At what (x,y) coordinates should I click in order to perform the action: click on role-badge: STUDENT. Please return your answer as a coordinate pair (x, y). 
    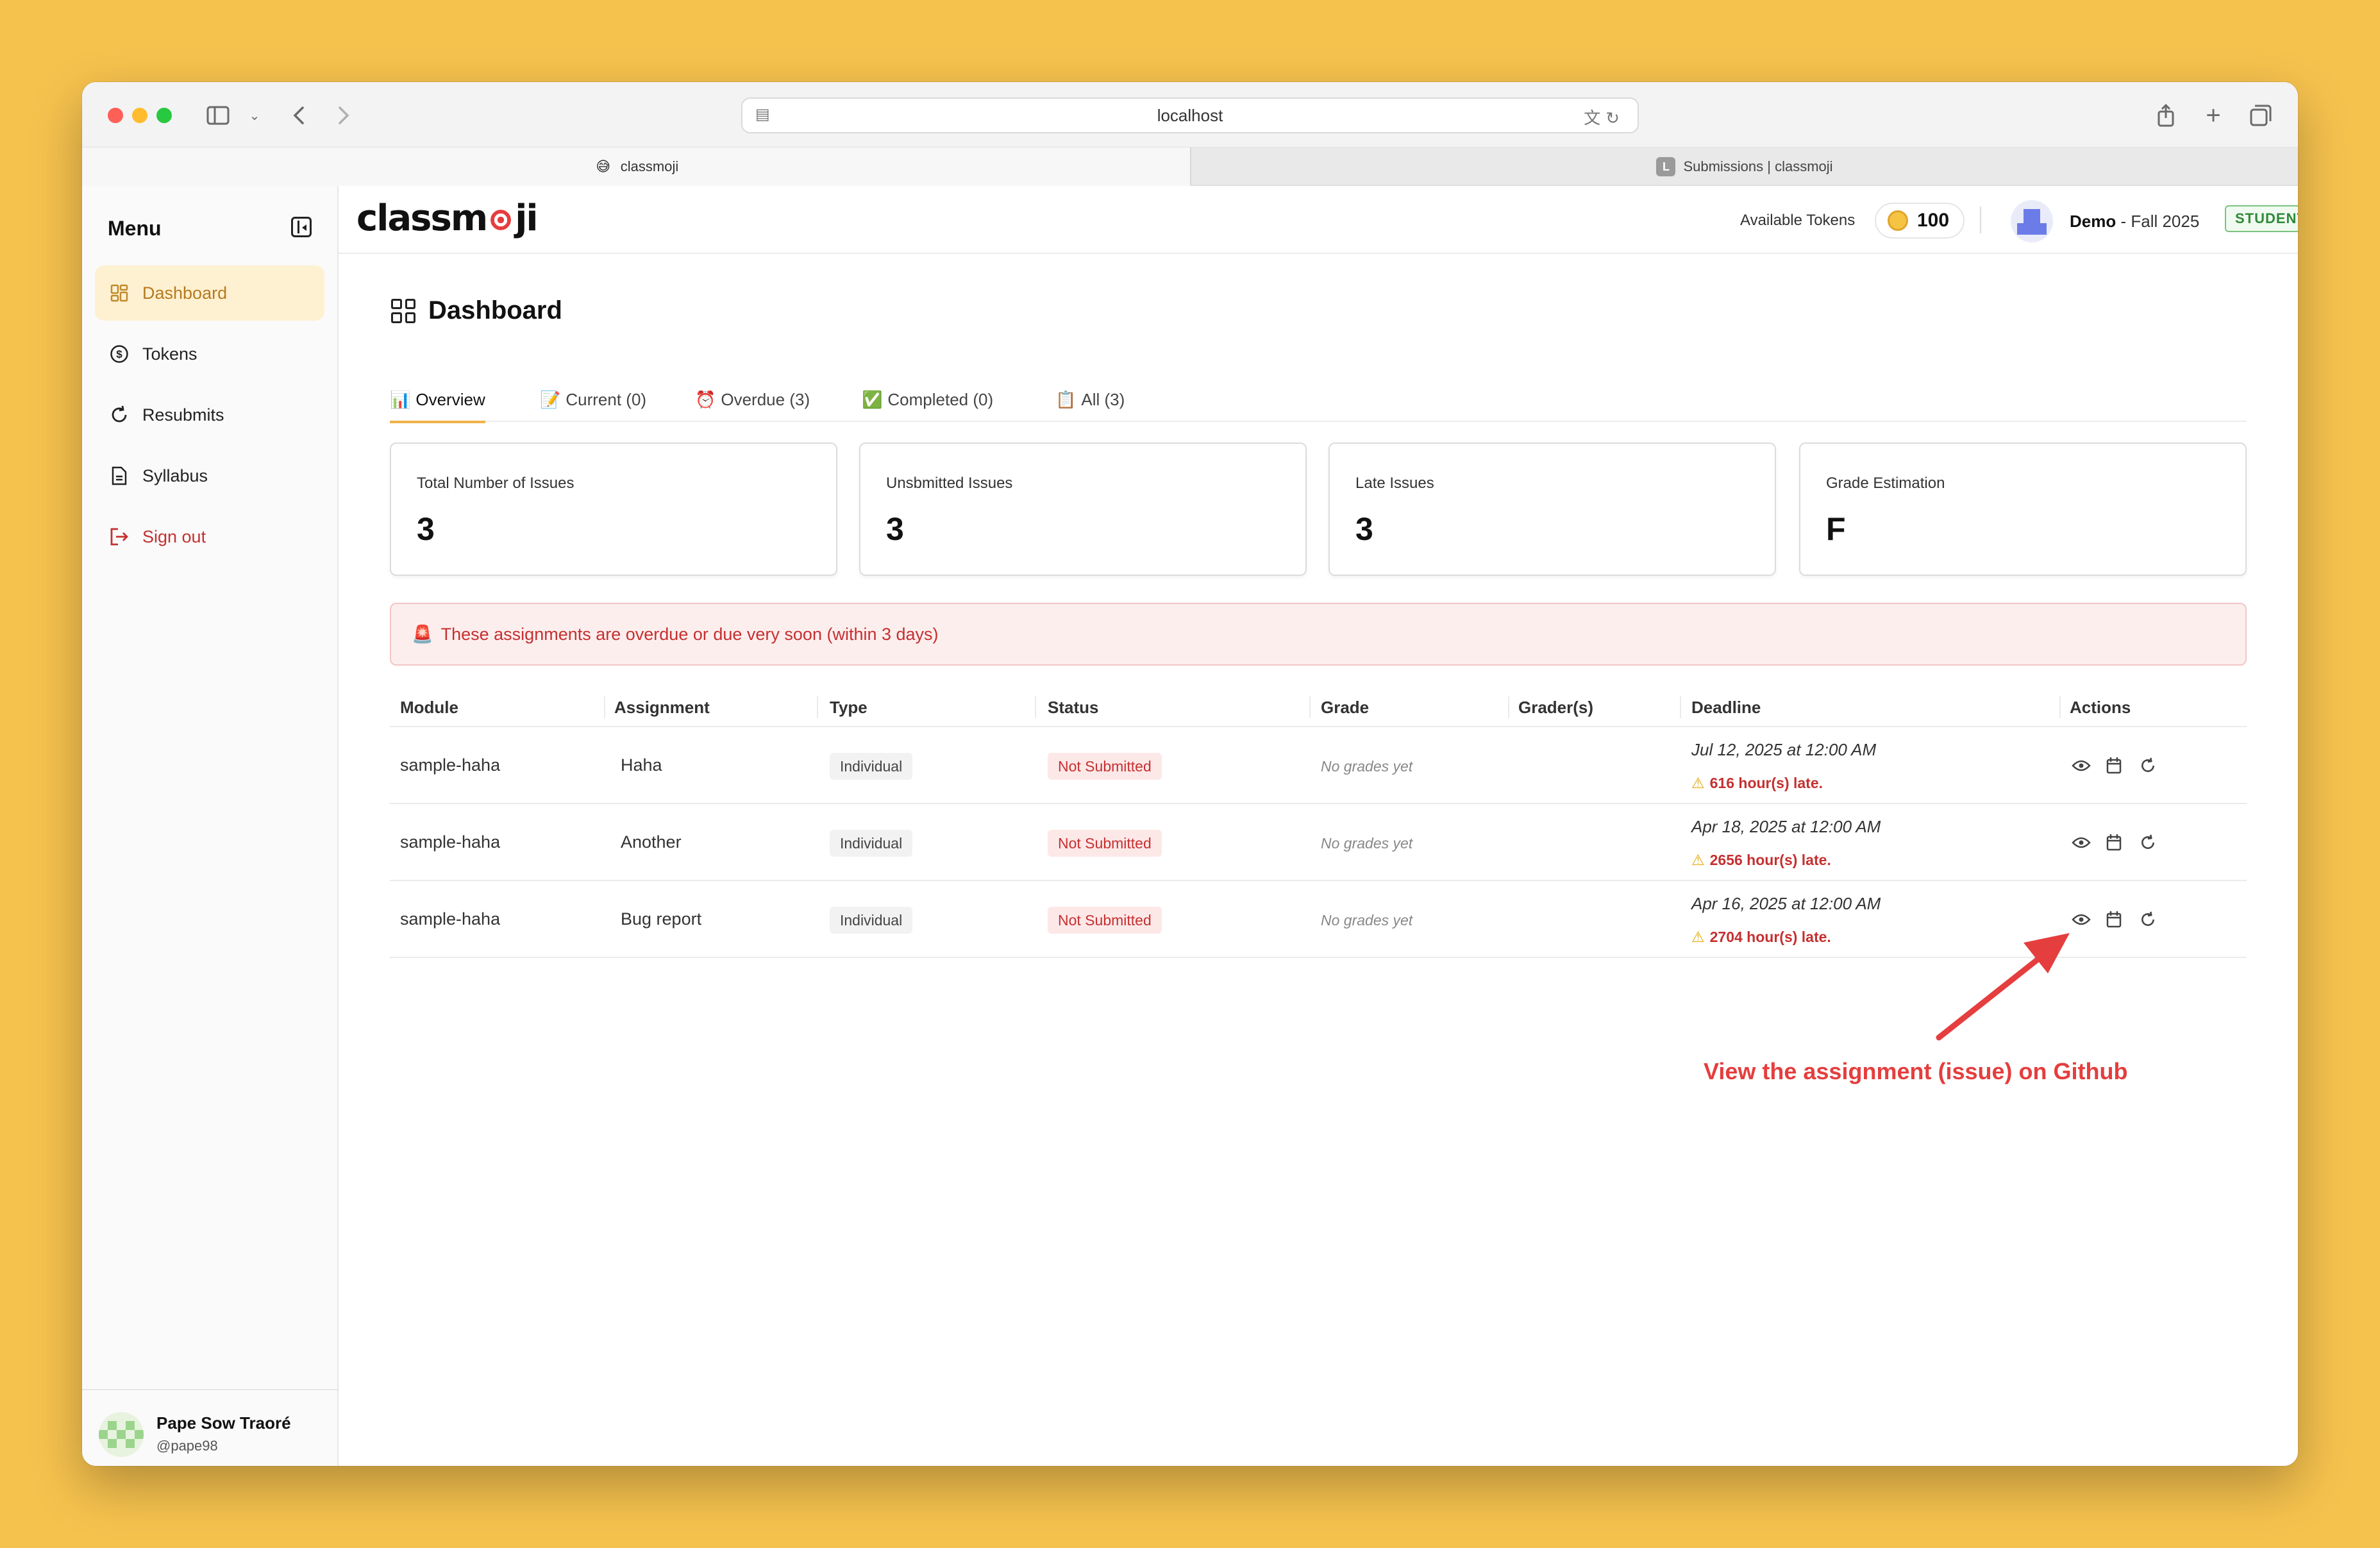
    Looking at the image, I should click on (2261, 218).